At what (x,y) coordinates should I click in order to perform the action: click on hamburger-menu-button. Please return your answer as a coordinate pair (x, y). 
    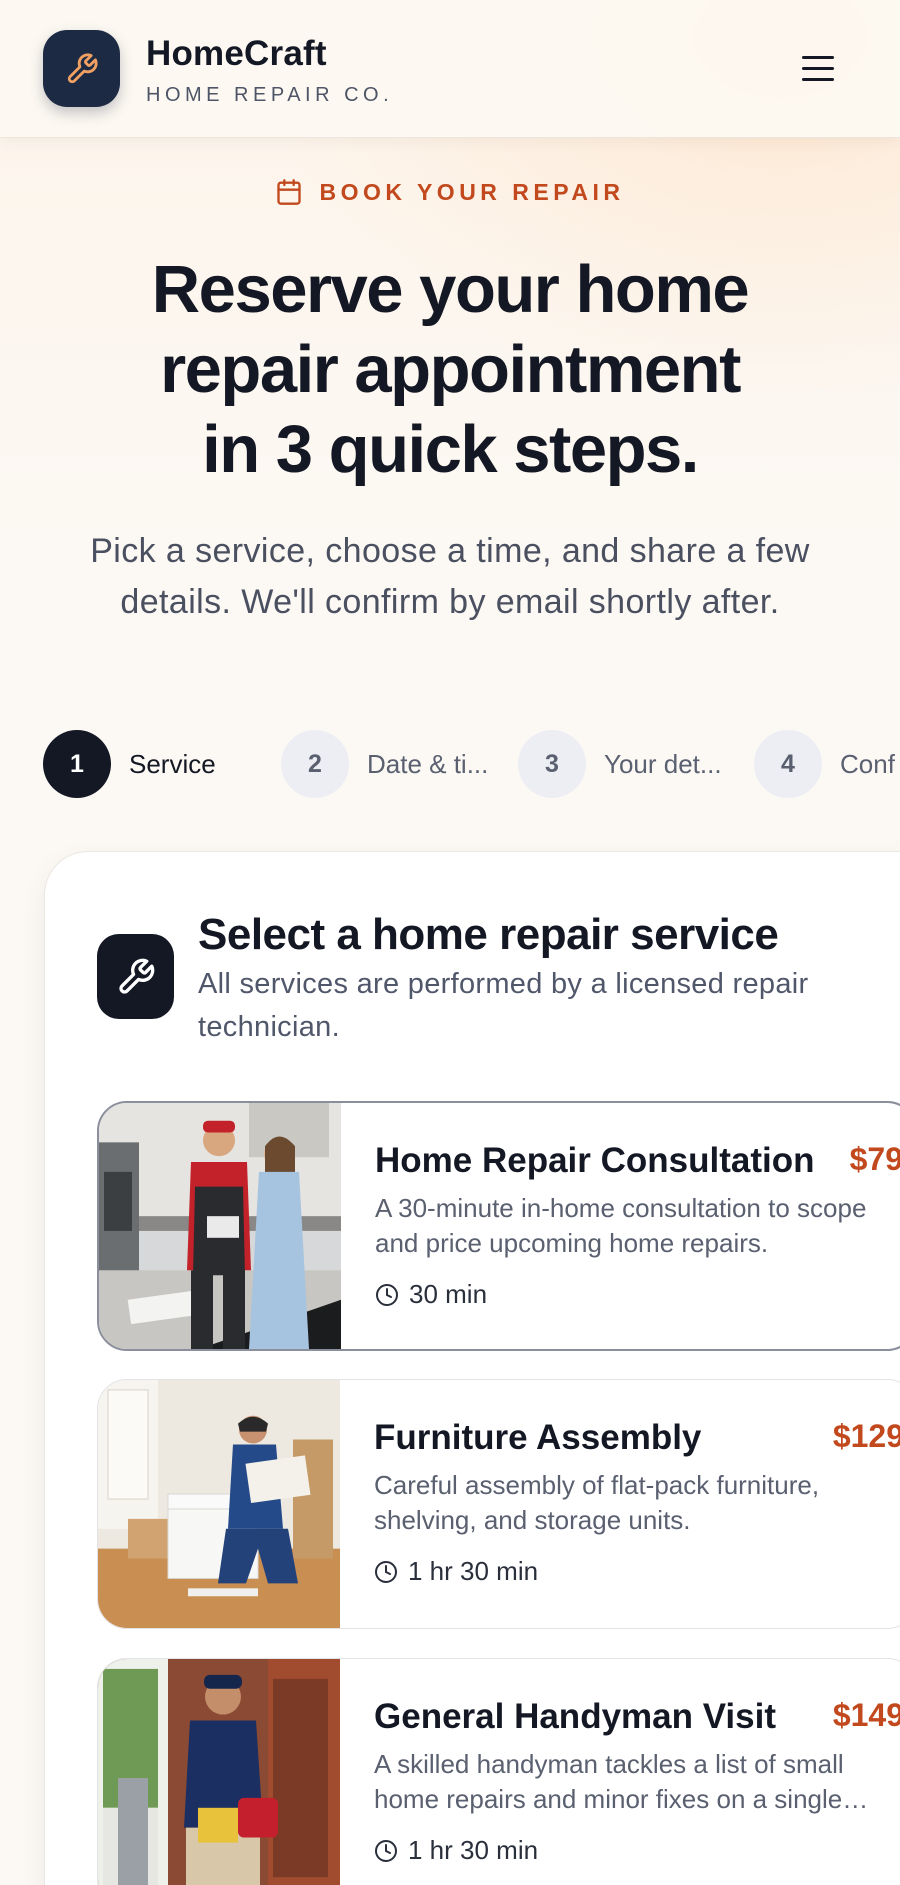
    Looking at the image, I should click on (818, 68).